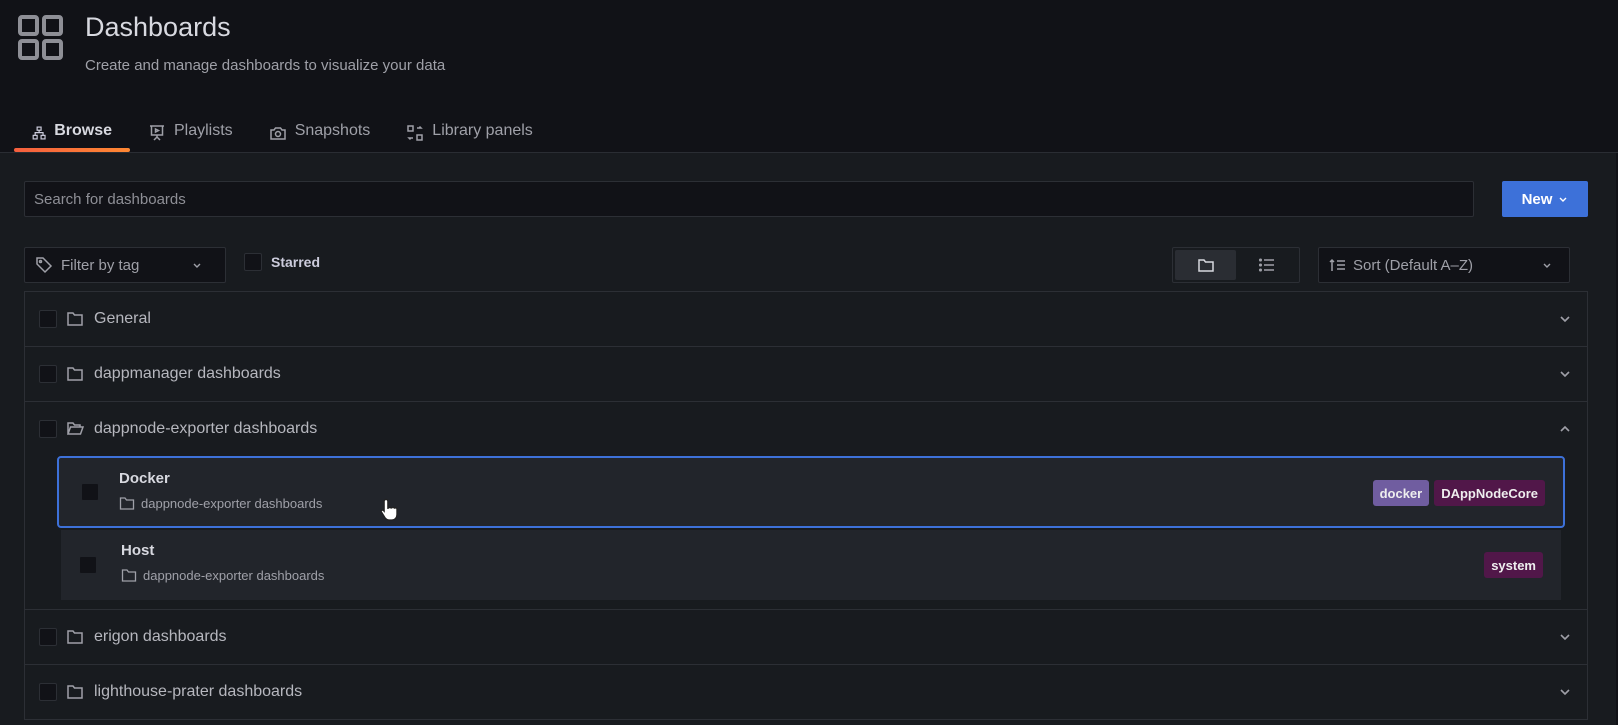 The height and width of the screenshot is (725, 1618). What do you see at coordinates (160, 636) in the screenshot?
I see `folder-name: erigon dashboards` at bounding box center [160, 636].